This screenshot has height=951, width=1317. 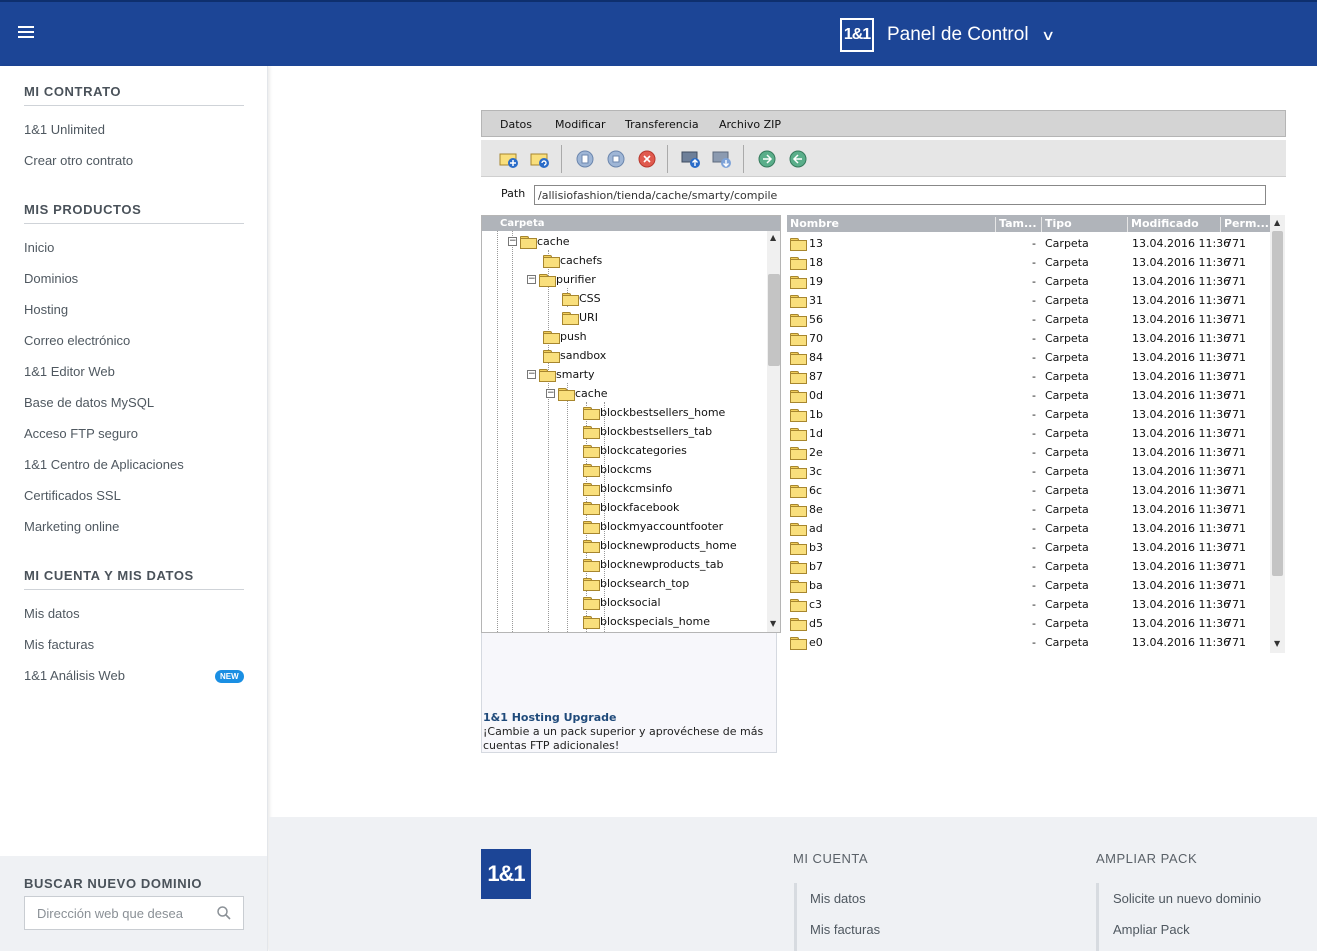 What do you see at coordinates (798, 159) in the screenshot?
I see `unzip-icon` at bounding box center [798, 159].